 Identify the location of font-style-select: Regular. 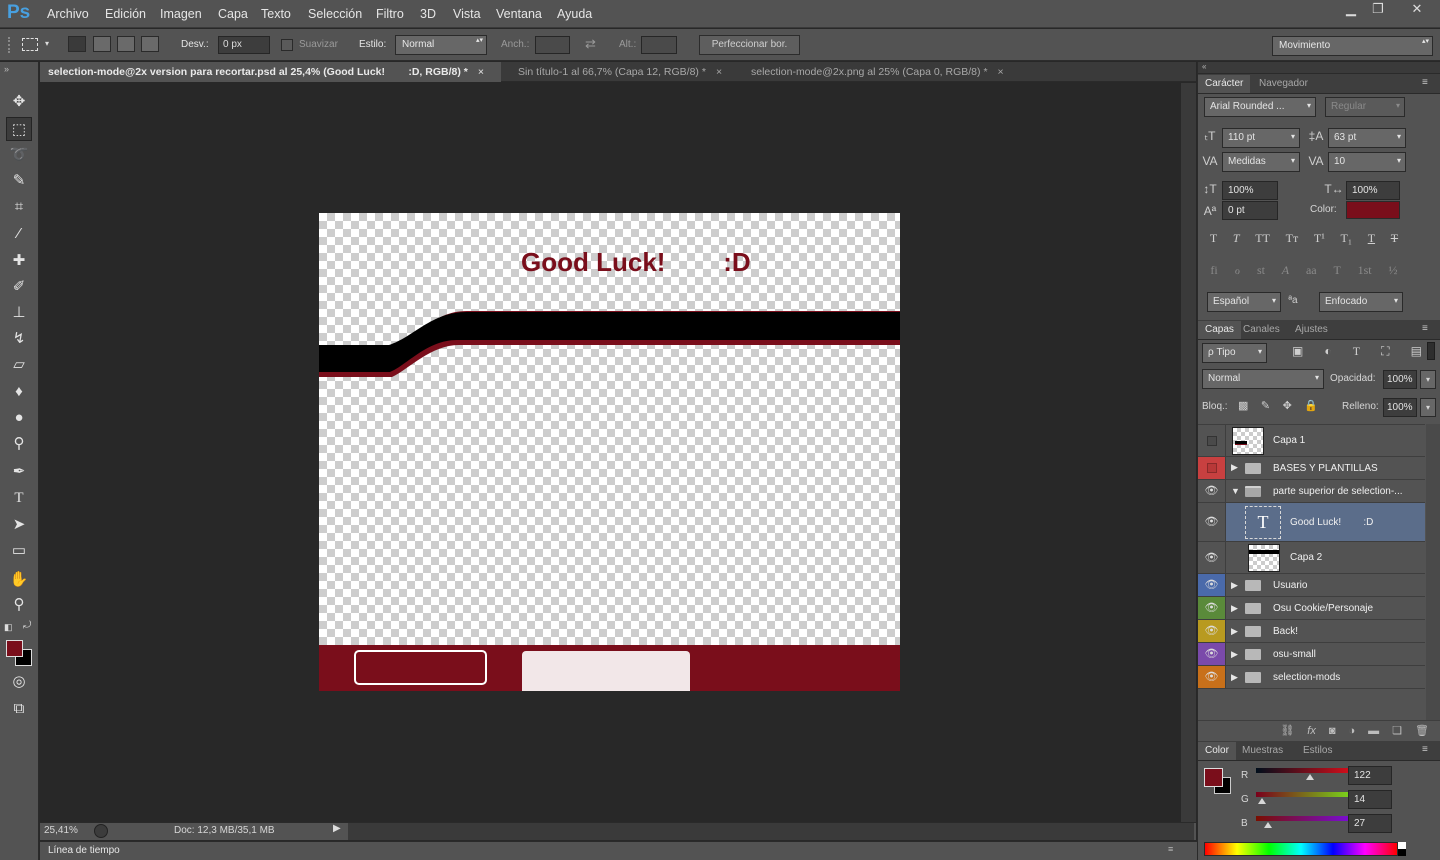
(1365, 107).